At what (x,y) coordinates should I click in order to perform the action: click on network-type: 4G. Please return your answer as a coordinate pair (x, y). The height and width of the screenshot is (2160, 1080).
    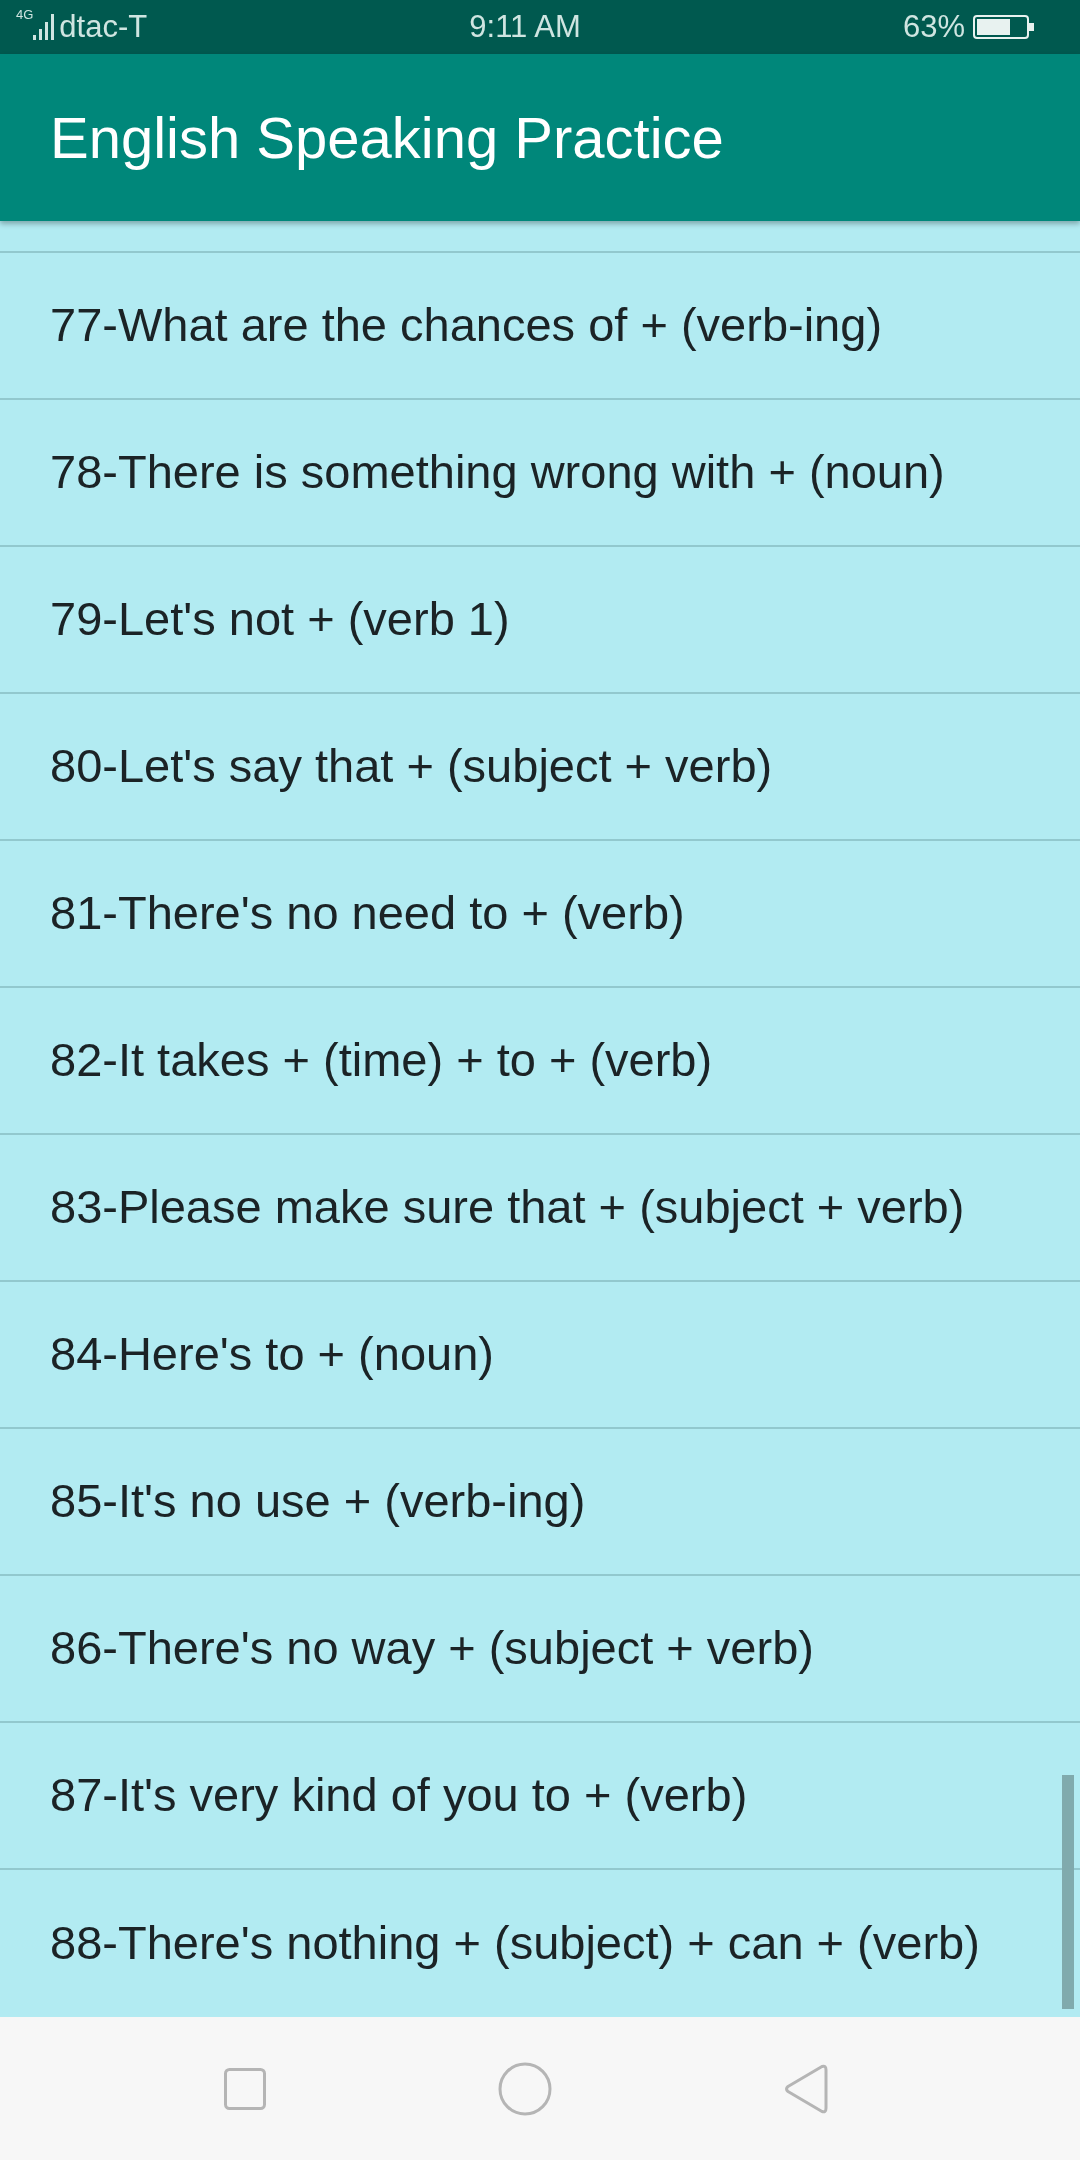
    Looking at the image, I should click on (25, 14).